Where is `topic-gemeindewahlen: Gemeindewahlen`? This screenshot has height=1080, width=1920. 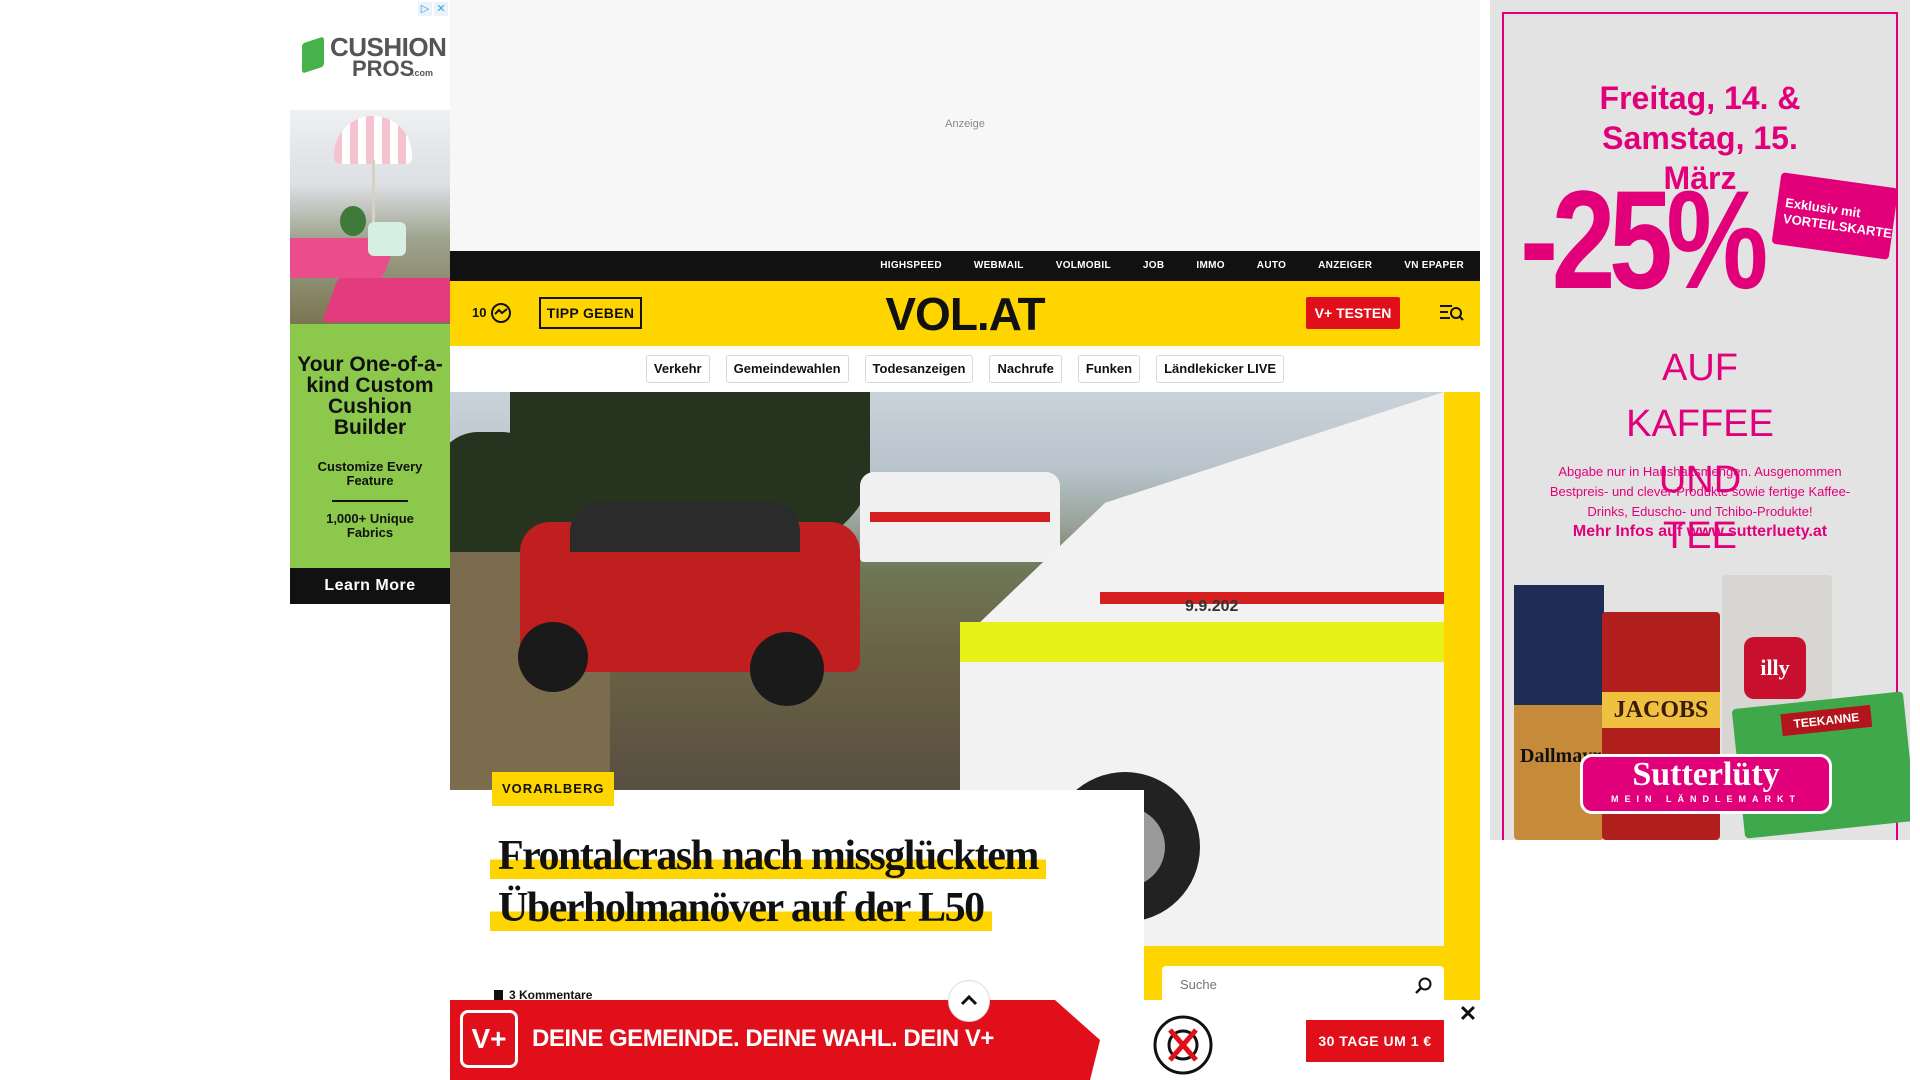
topic-gemeindewahlen: Gemeindewahlen is located at coordinates (787, 369).